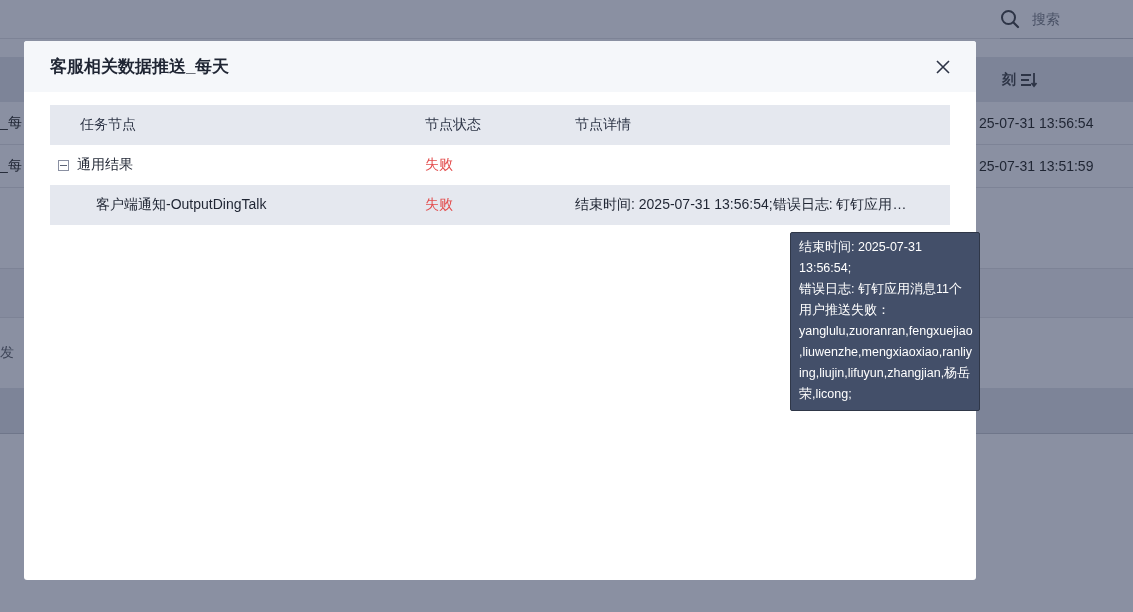 This screenshot has height=612, width=1133. I want to click on node-name: 通用结果, so click(105, 165).